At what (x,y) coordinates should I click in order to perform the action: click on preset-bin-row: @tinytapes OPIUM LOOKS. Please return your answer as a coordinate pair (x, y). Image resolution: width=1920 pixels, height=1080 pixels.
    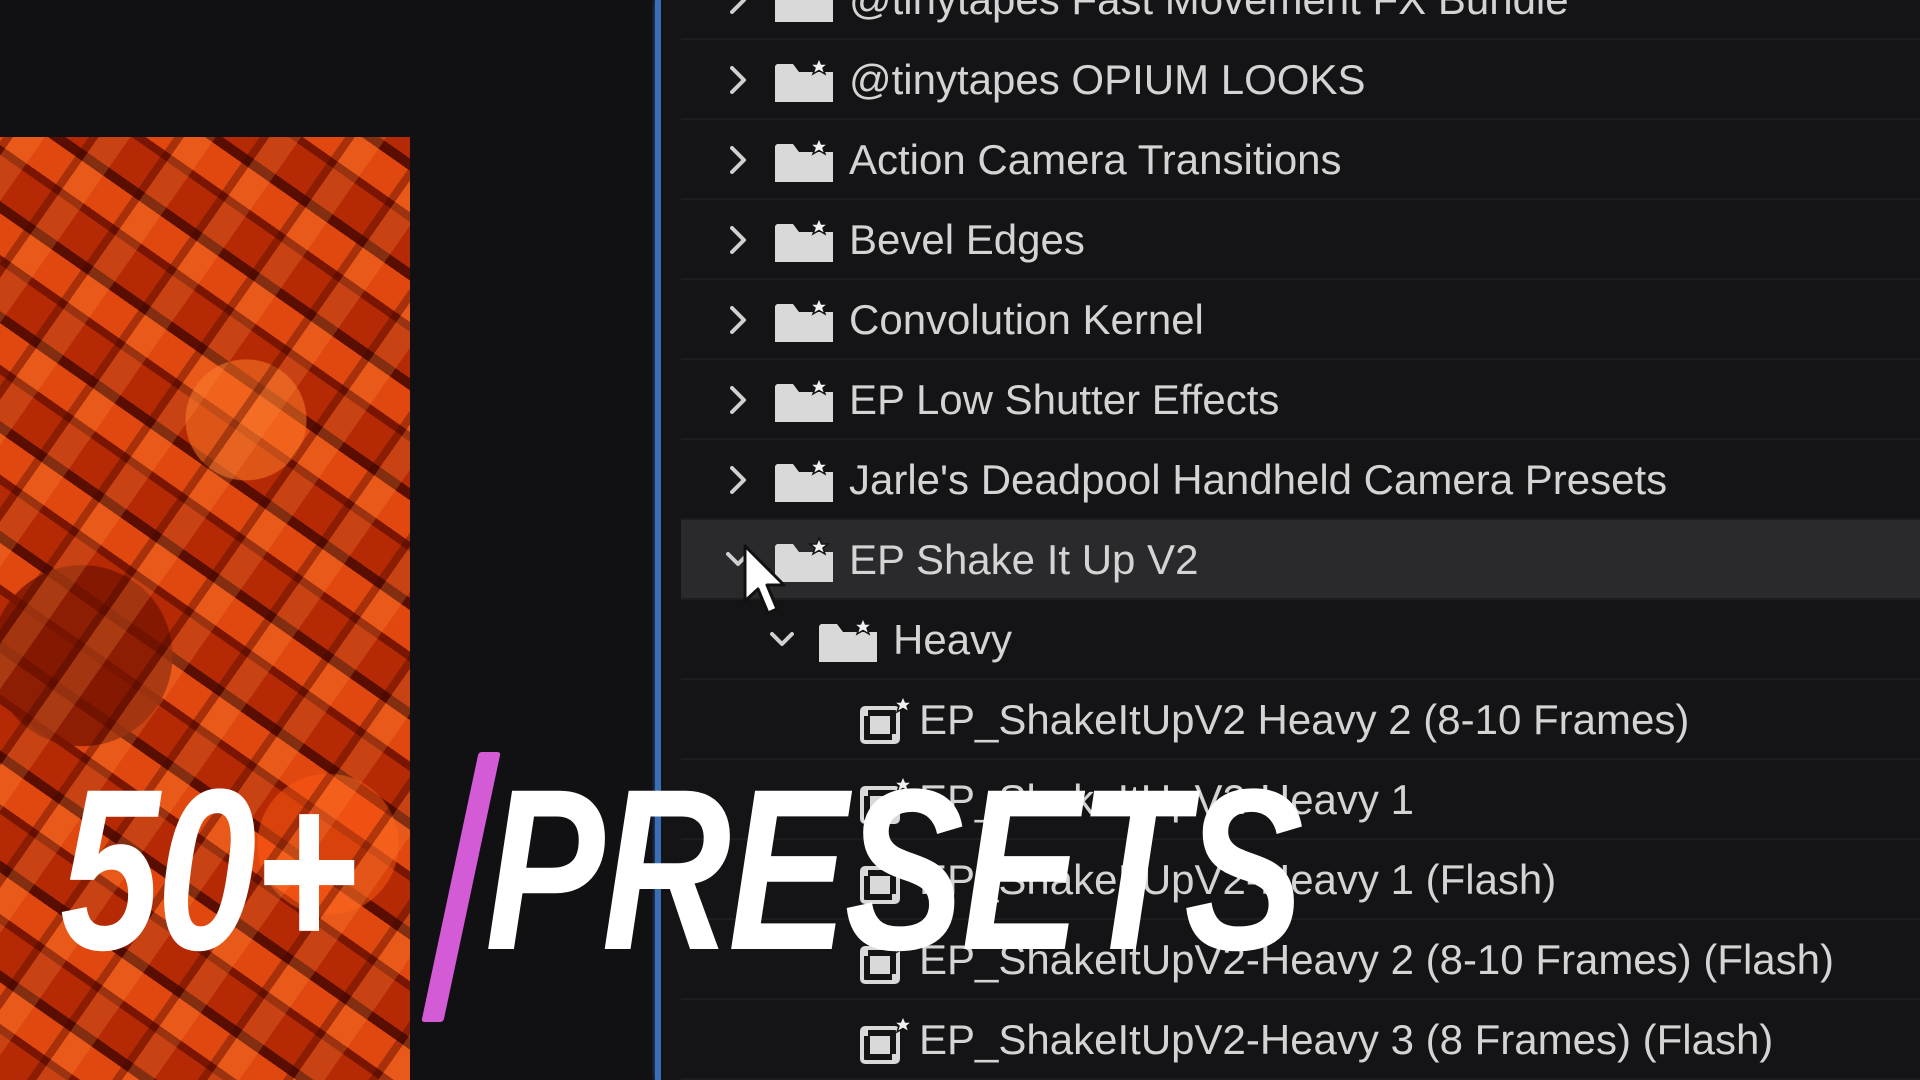
    Looking at the image, I should click on (1300, 80).